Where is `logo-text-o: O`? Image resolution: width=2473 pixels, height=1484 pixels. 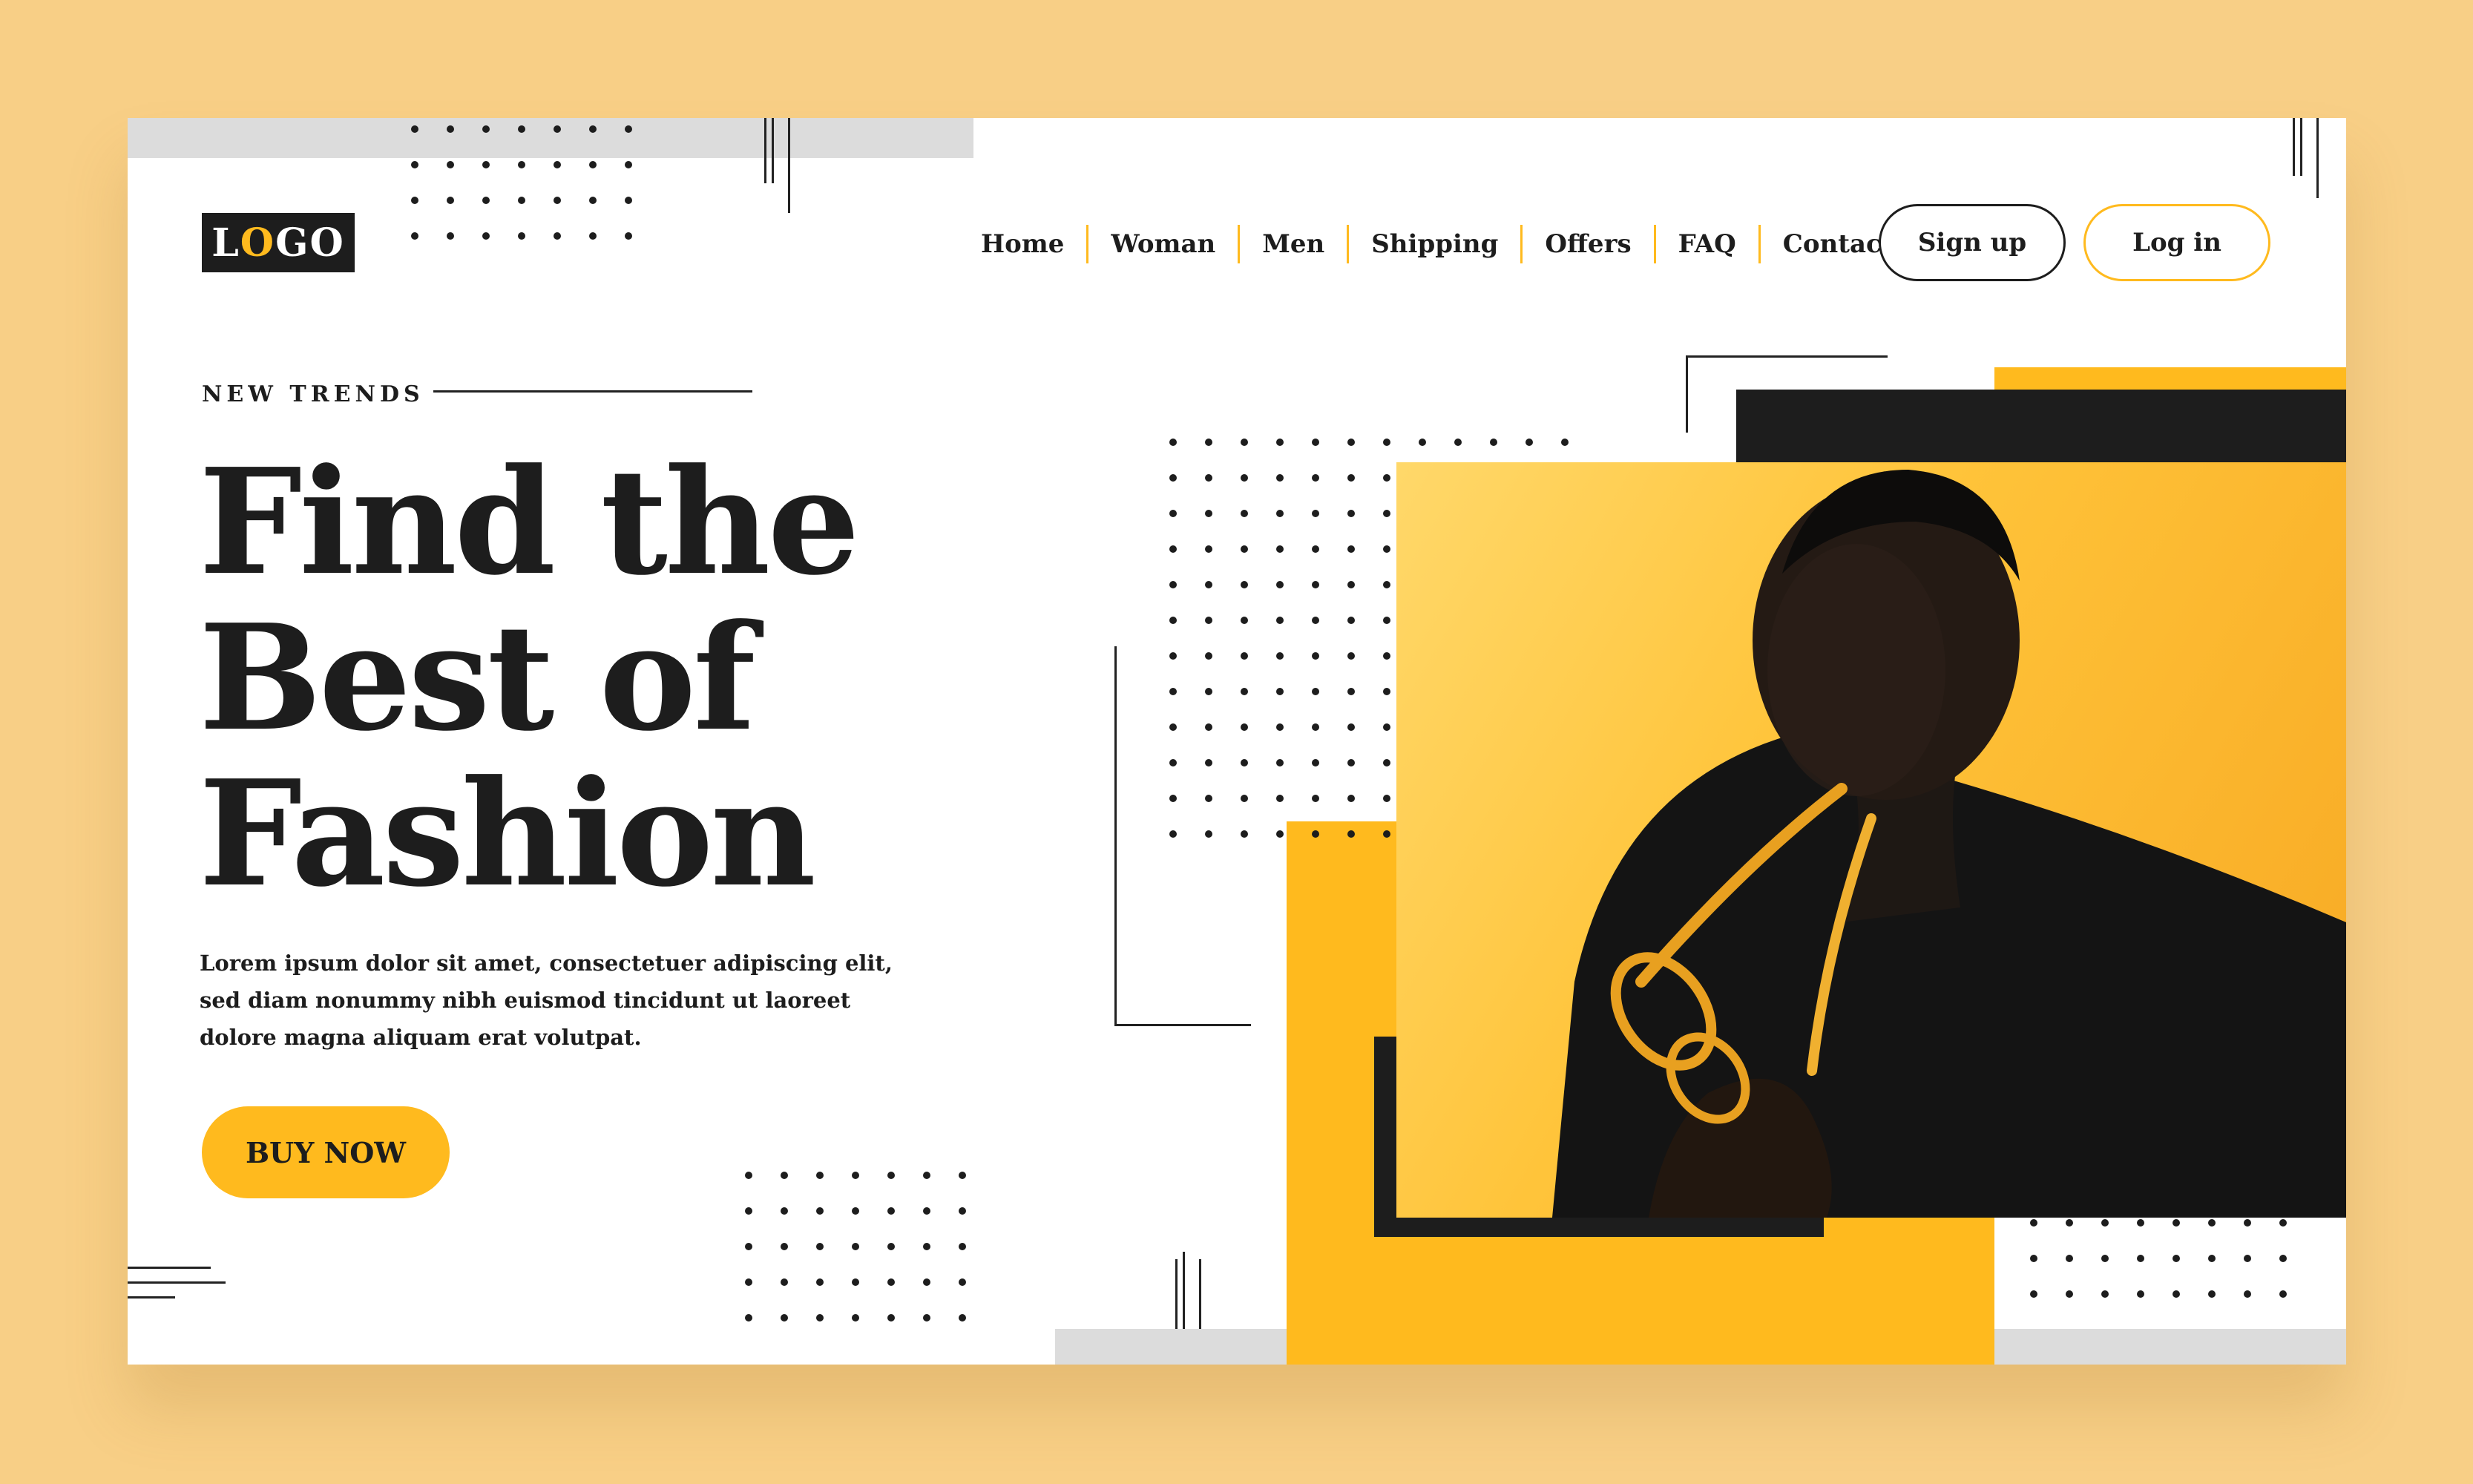 logo-text-o: O is located at coordinates (258, 243).